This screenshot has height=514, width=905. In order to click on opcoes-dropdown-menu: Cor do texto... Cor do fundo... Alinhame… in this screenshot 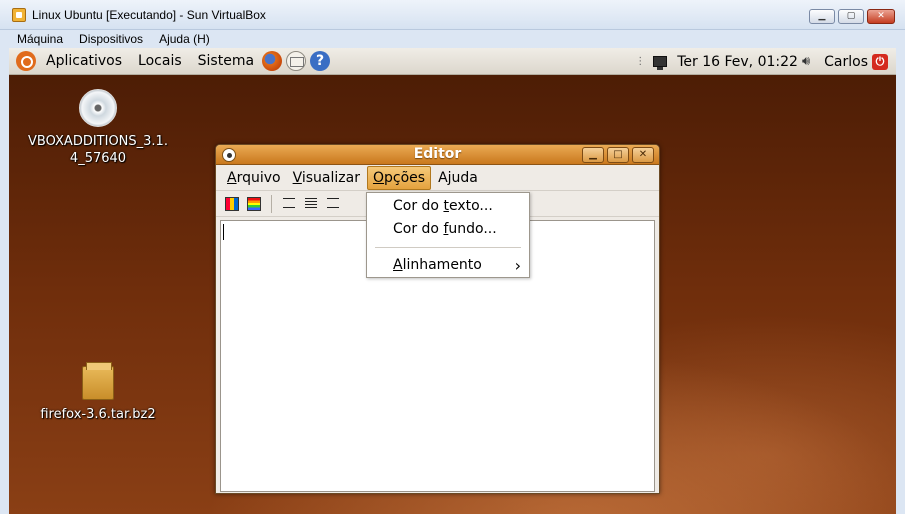, I will do `click(448, 235)`.